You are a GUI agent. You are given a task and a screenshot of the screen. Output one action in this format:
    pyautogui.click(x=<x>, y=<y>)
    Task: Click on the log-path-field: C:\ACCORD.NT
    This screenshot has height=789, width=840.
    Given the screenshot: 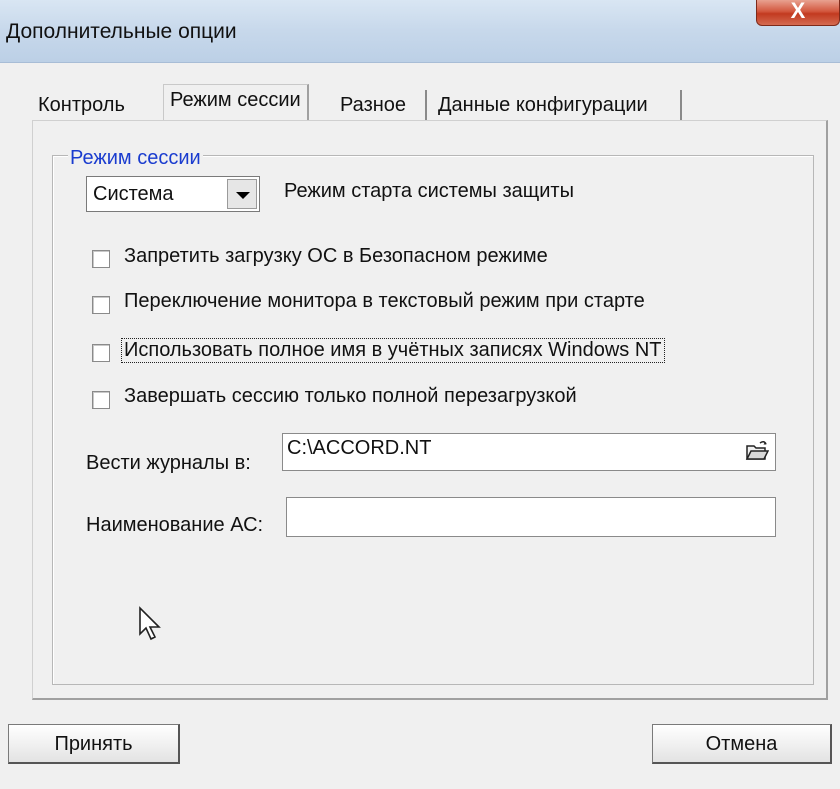 What is the action you would take?
    pyautogui.click(x=529, y=452)
    